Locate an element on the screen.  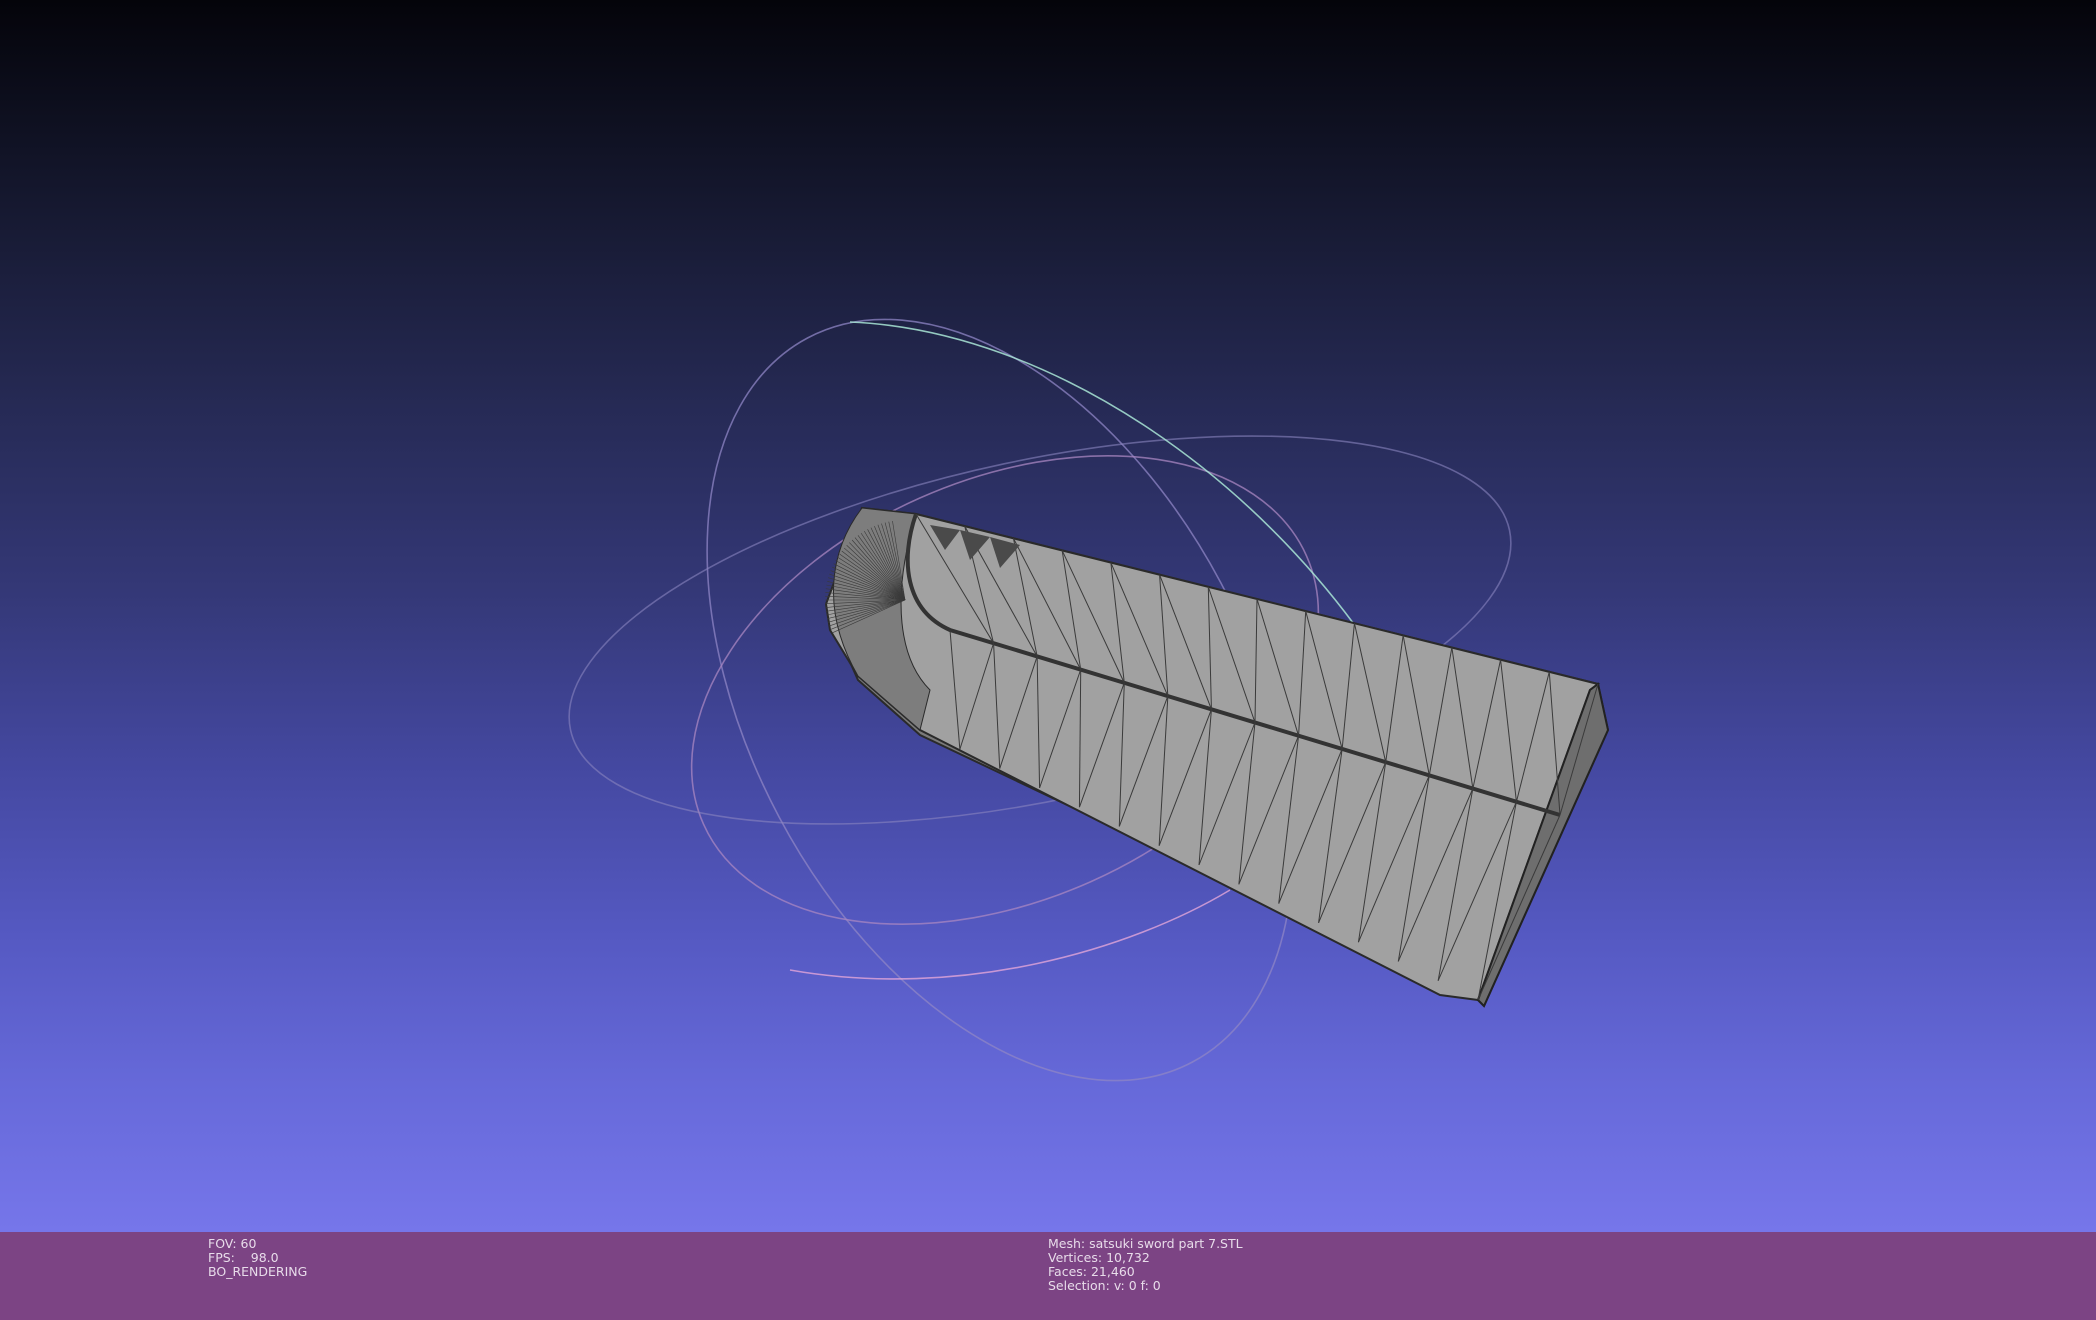
fps-value: 98.0 is located at coordinates (264, 1257).